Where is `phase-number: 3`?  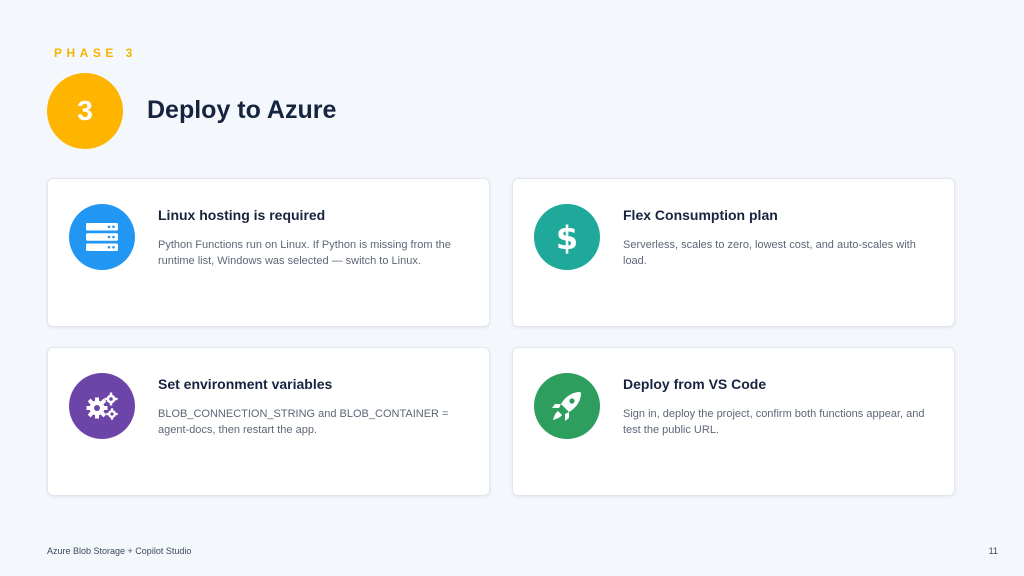
phase-number: 3 is located at coordinates (85, 110).